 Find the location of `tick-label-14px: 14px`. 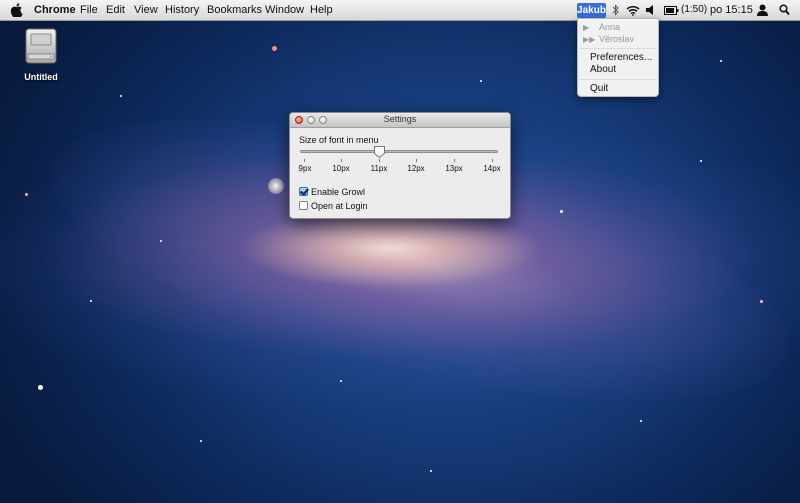

tick-label-14px: 14px is located at coordinates (492, 168).